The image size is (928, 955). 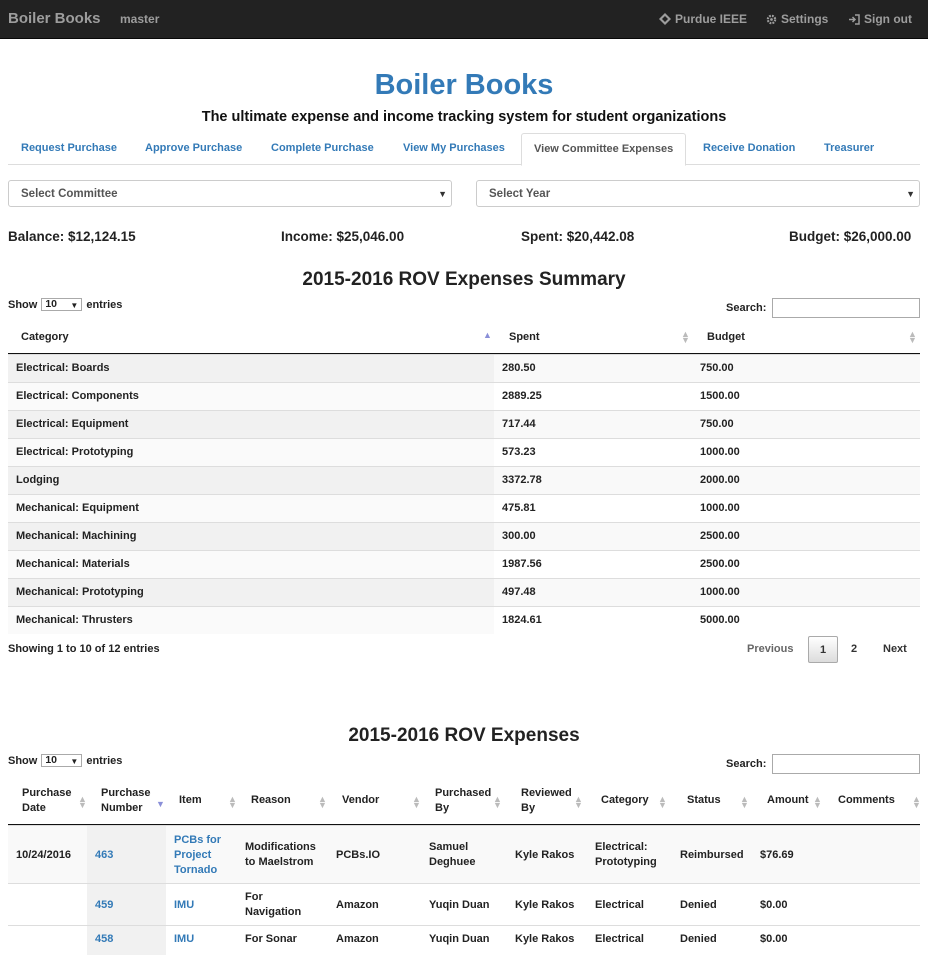 What do you see at coordinates (104, 905) in the screenshot?
I see `number-cell: 459` at bounding box center [104, 905].